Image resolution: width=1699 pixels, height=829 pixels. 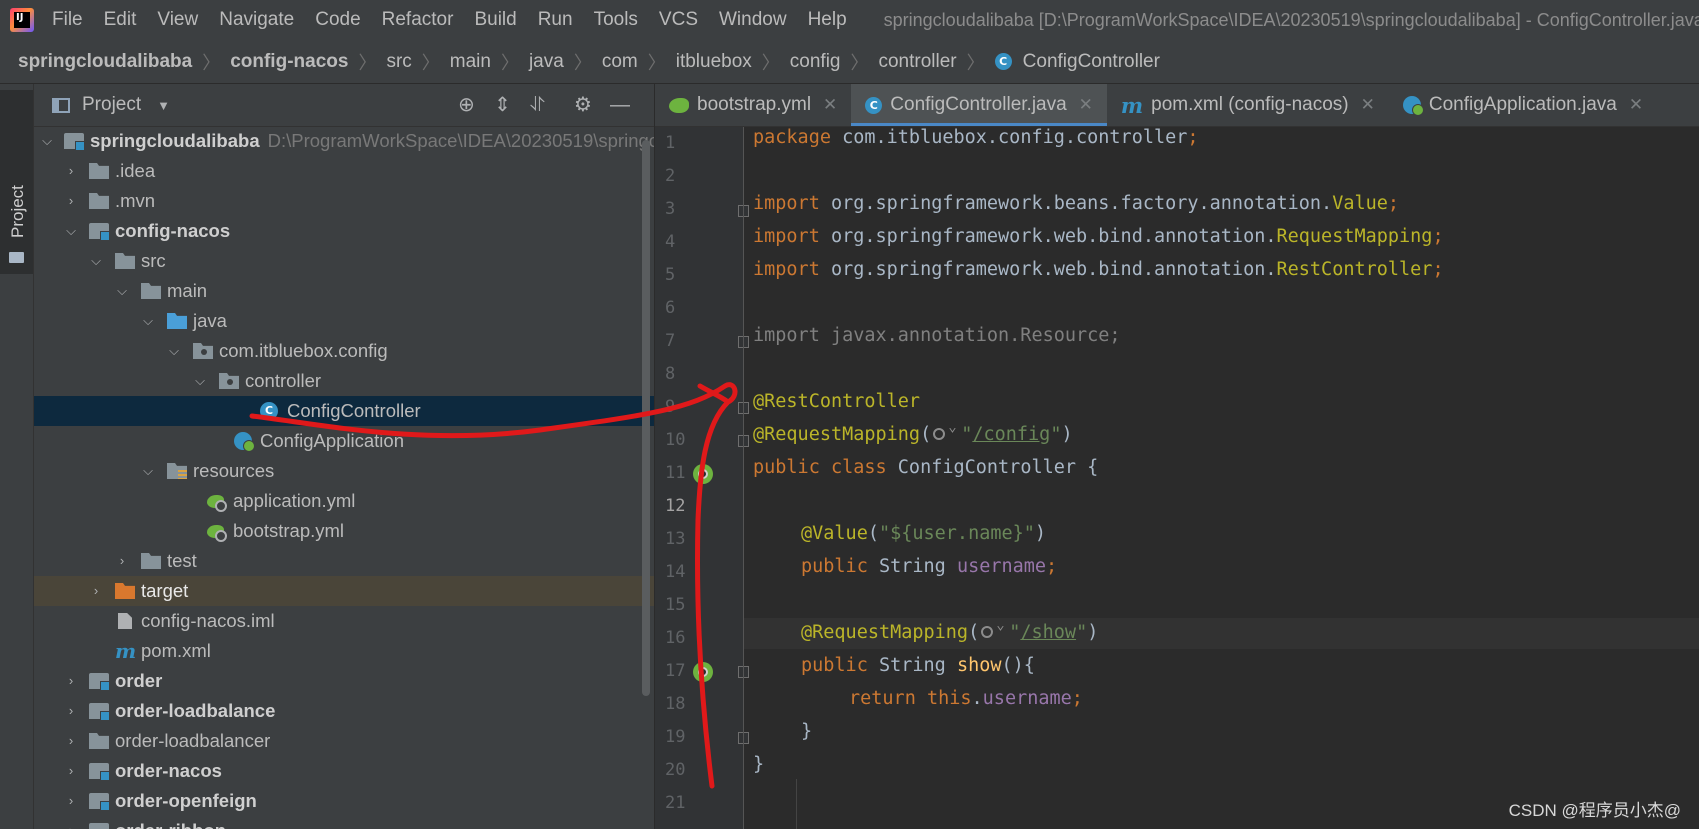 I want to click on menu-tools: Tools, so click(x=616, y=20).